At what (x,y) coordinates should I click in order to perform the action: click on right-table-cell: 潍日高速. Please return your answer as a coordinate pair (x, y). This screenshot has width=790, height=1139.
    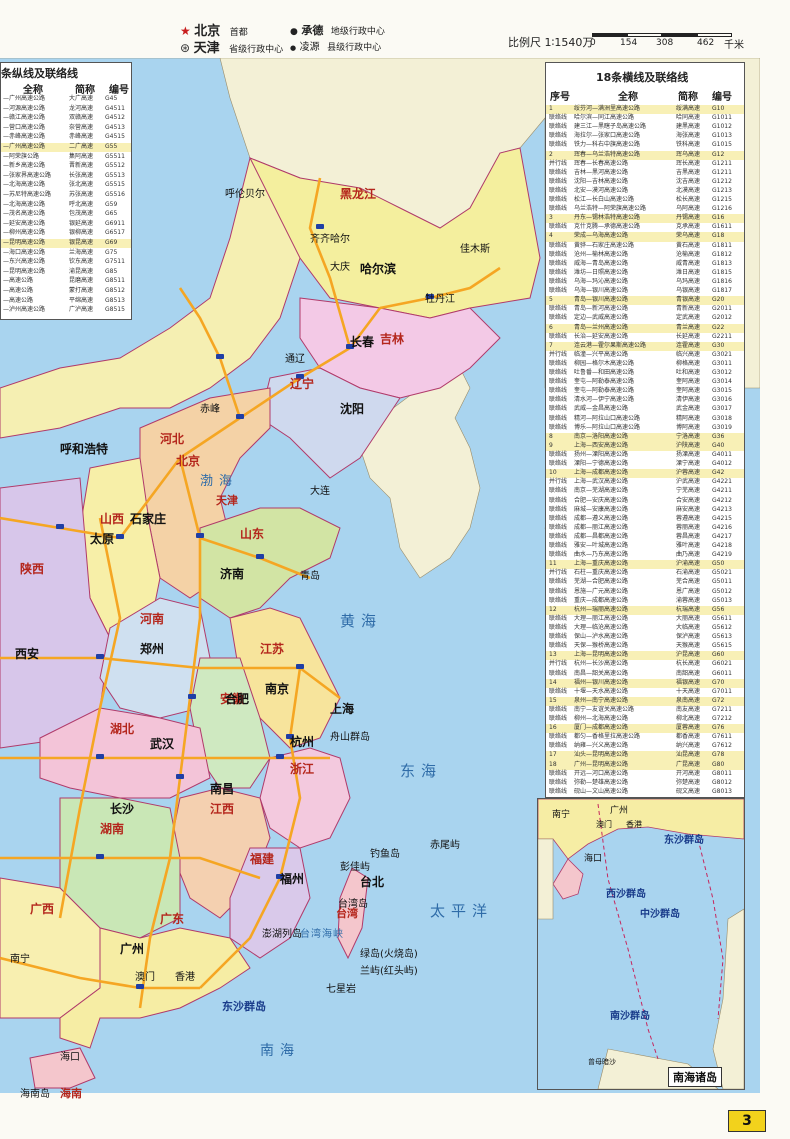
    Looking at the image, I should click on (688, 272).